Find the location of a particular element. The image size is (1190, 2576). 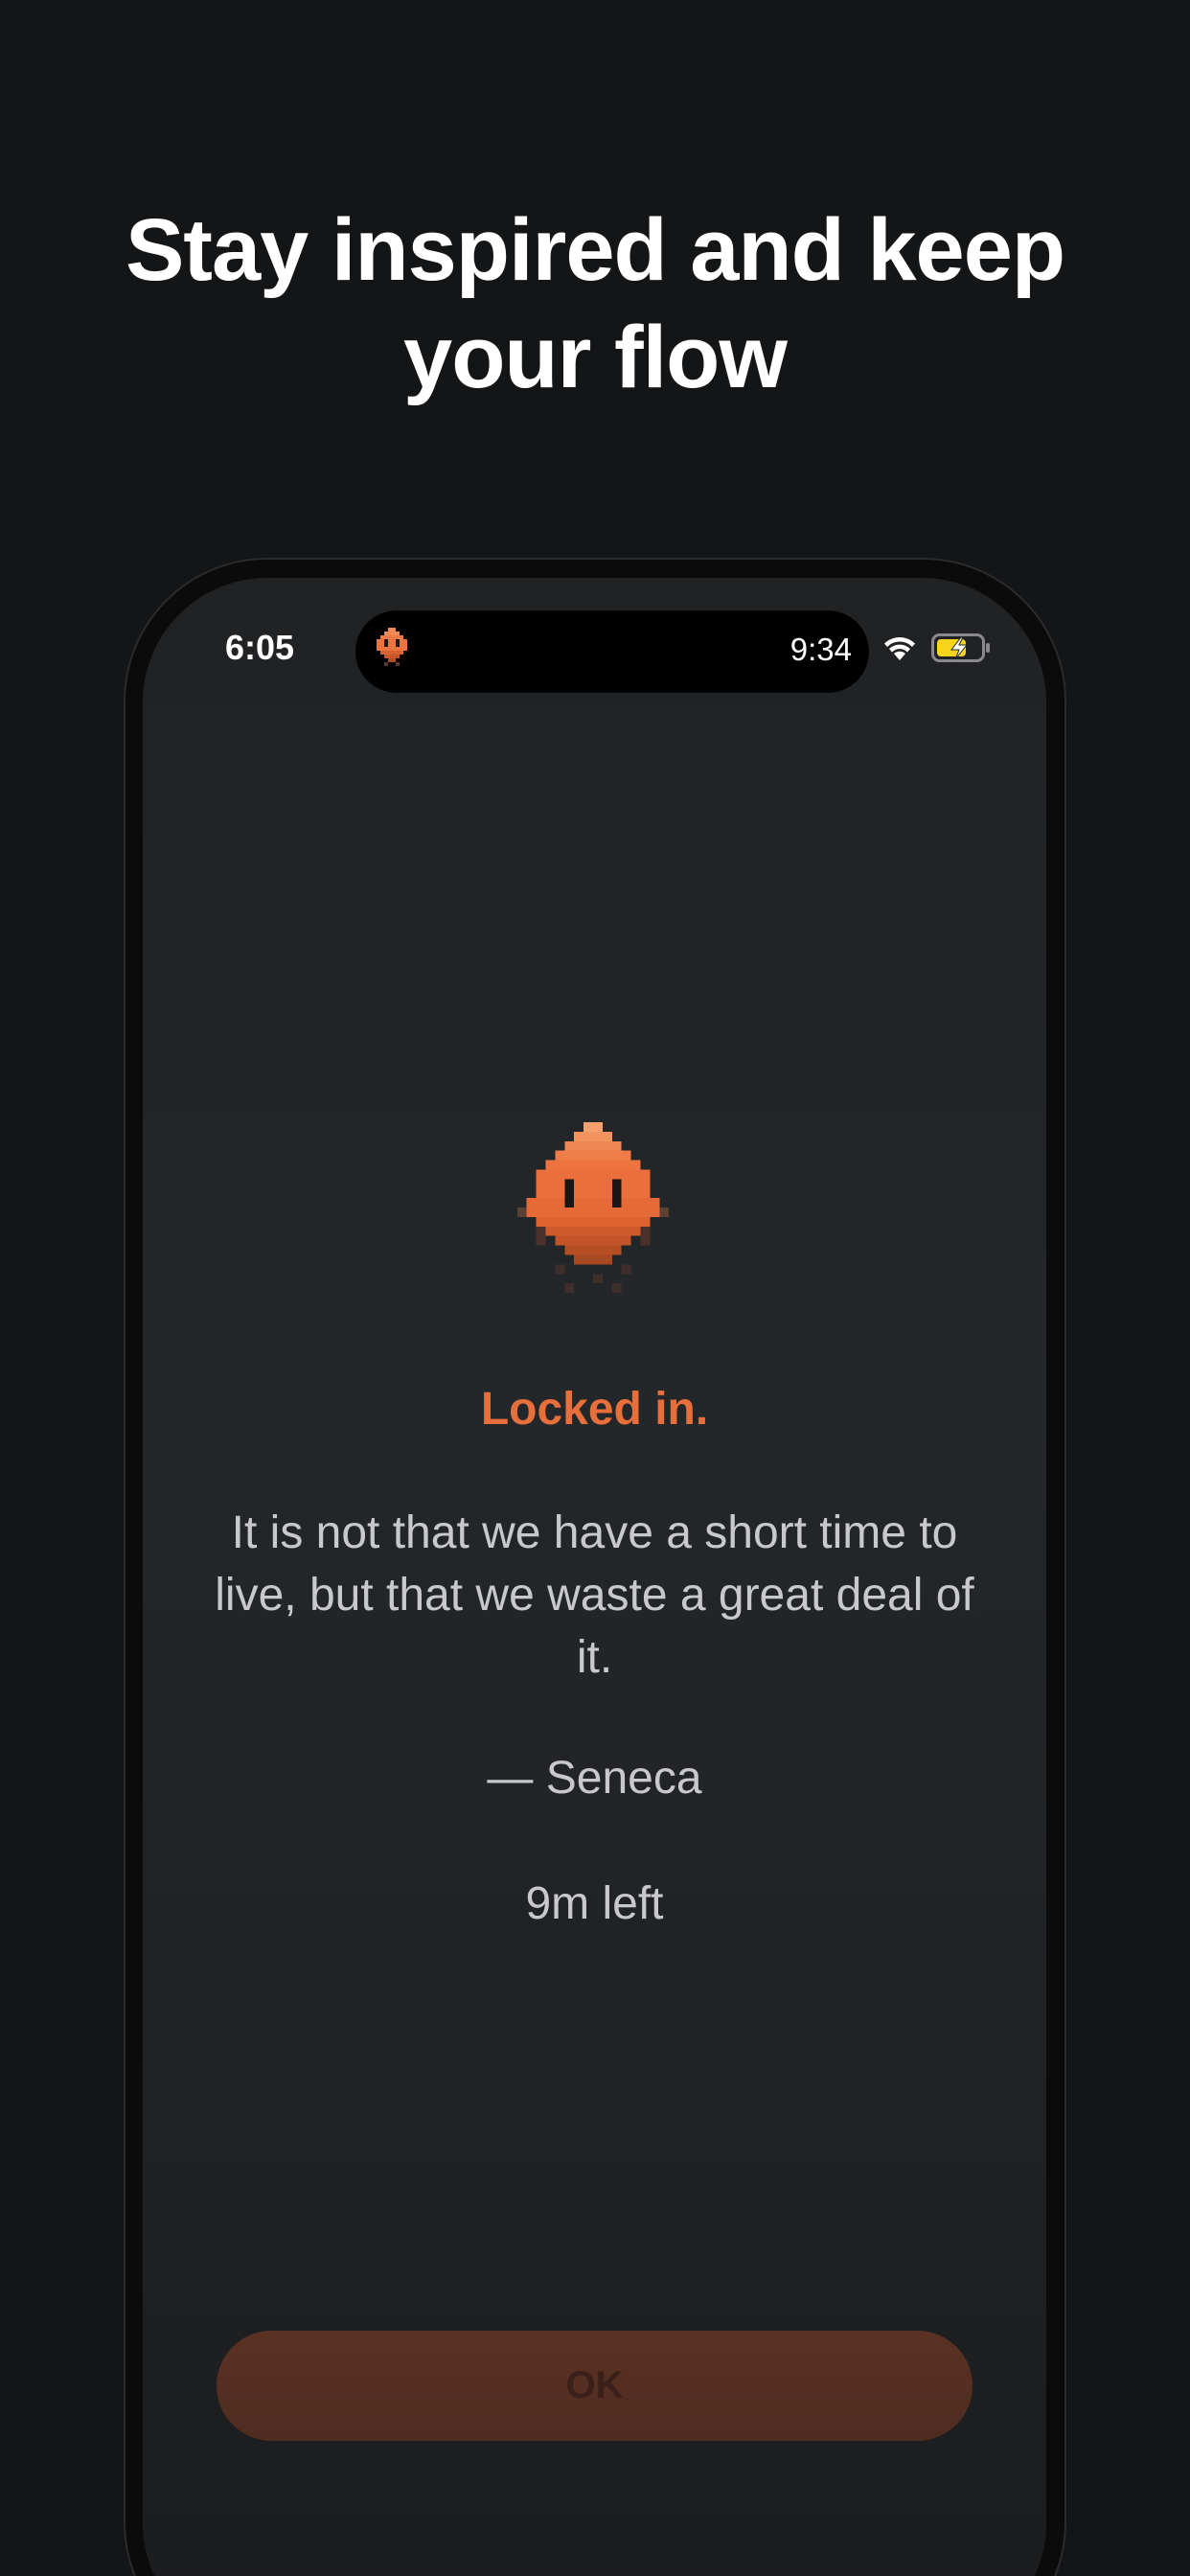

wifi-icon is located at coordinates (900, 648).